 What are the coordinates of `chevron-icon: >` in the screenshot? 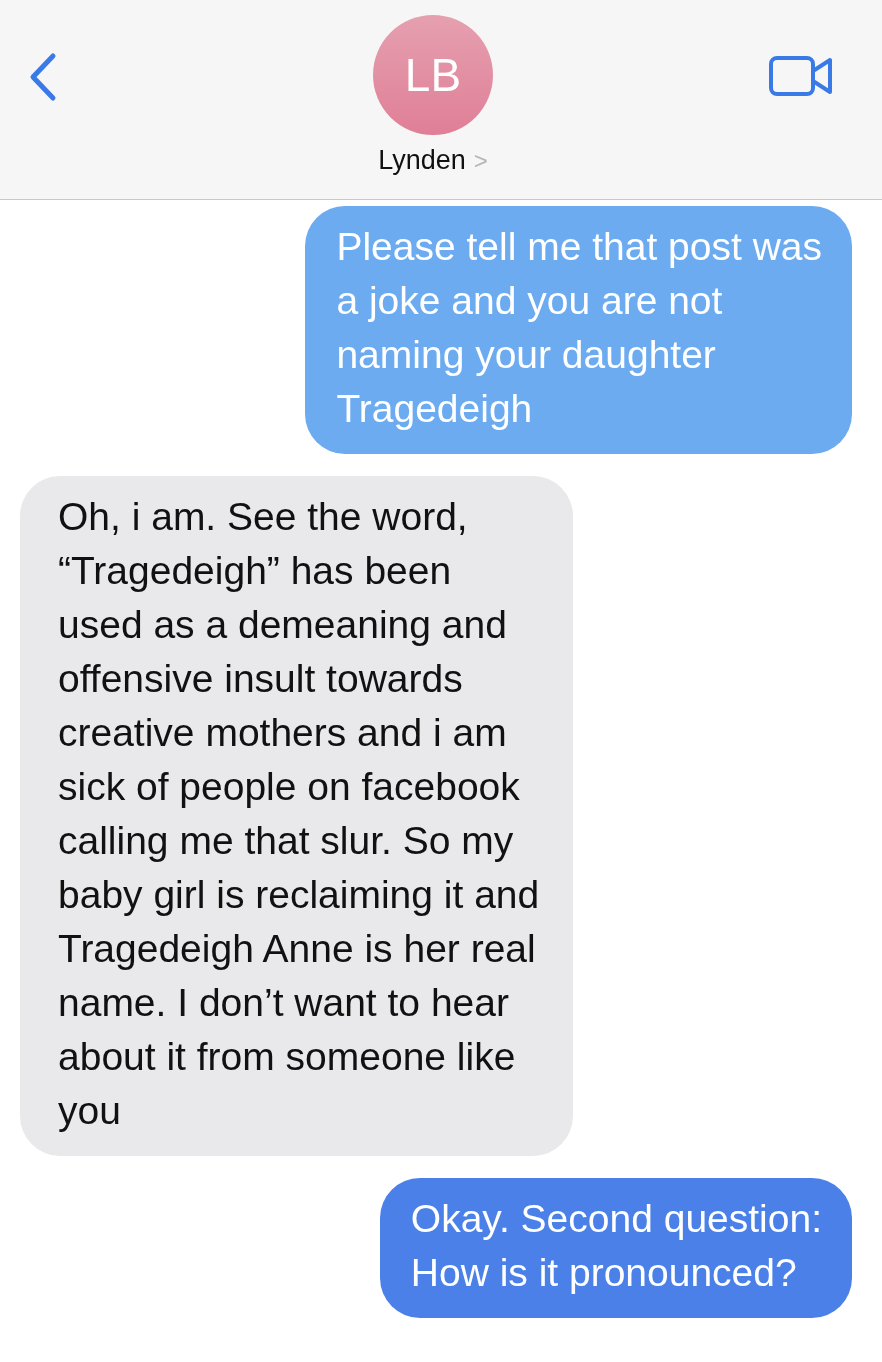 It's located at (480, 160).